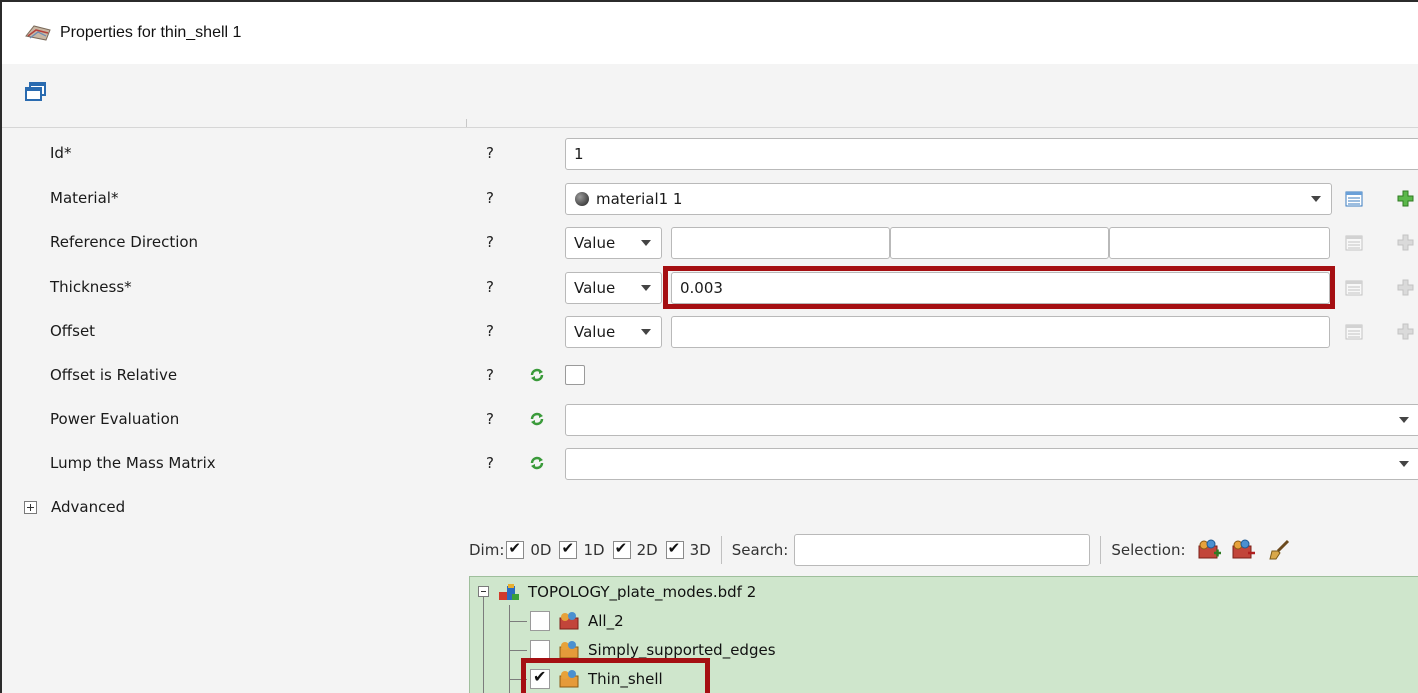  What do you see at coordinates (490, 331) in the screenshot?
I see `offset-help: ?` at bounding box center [490, 331].